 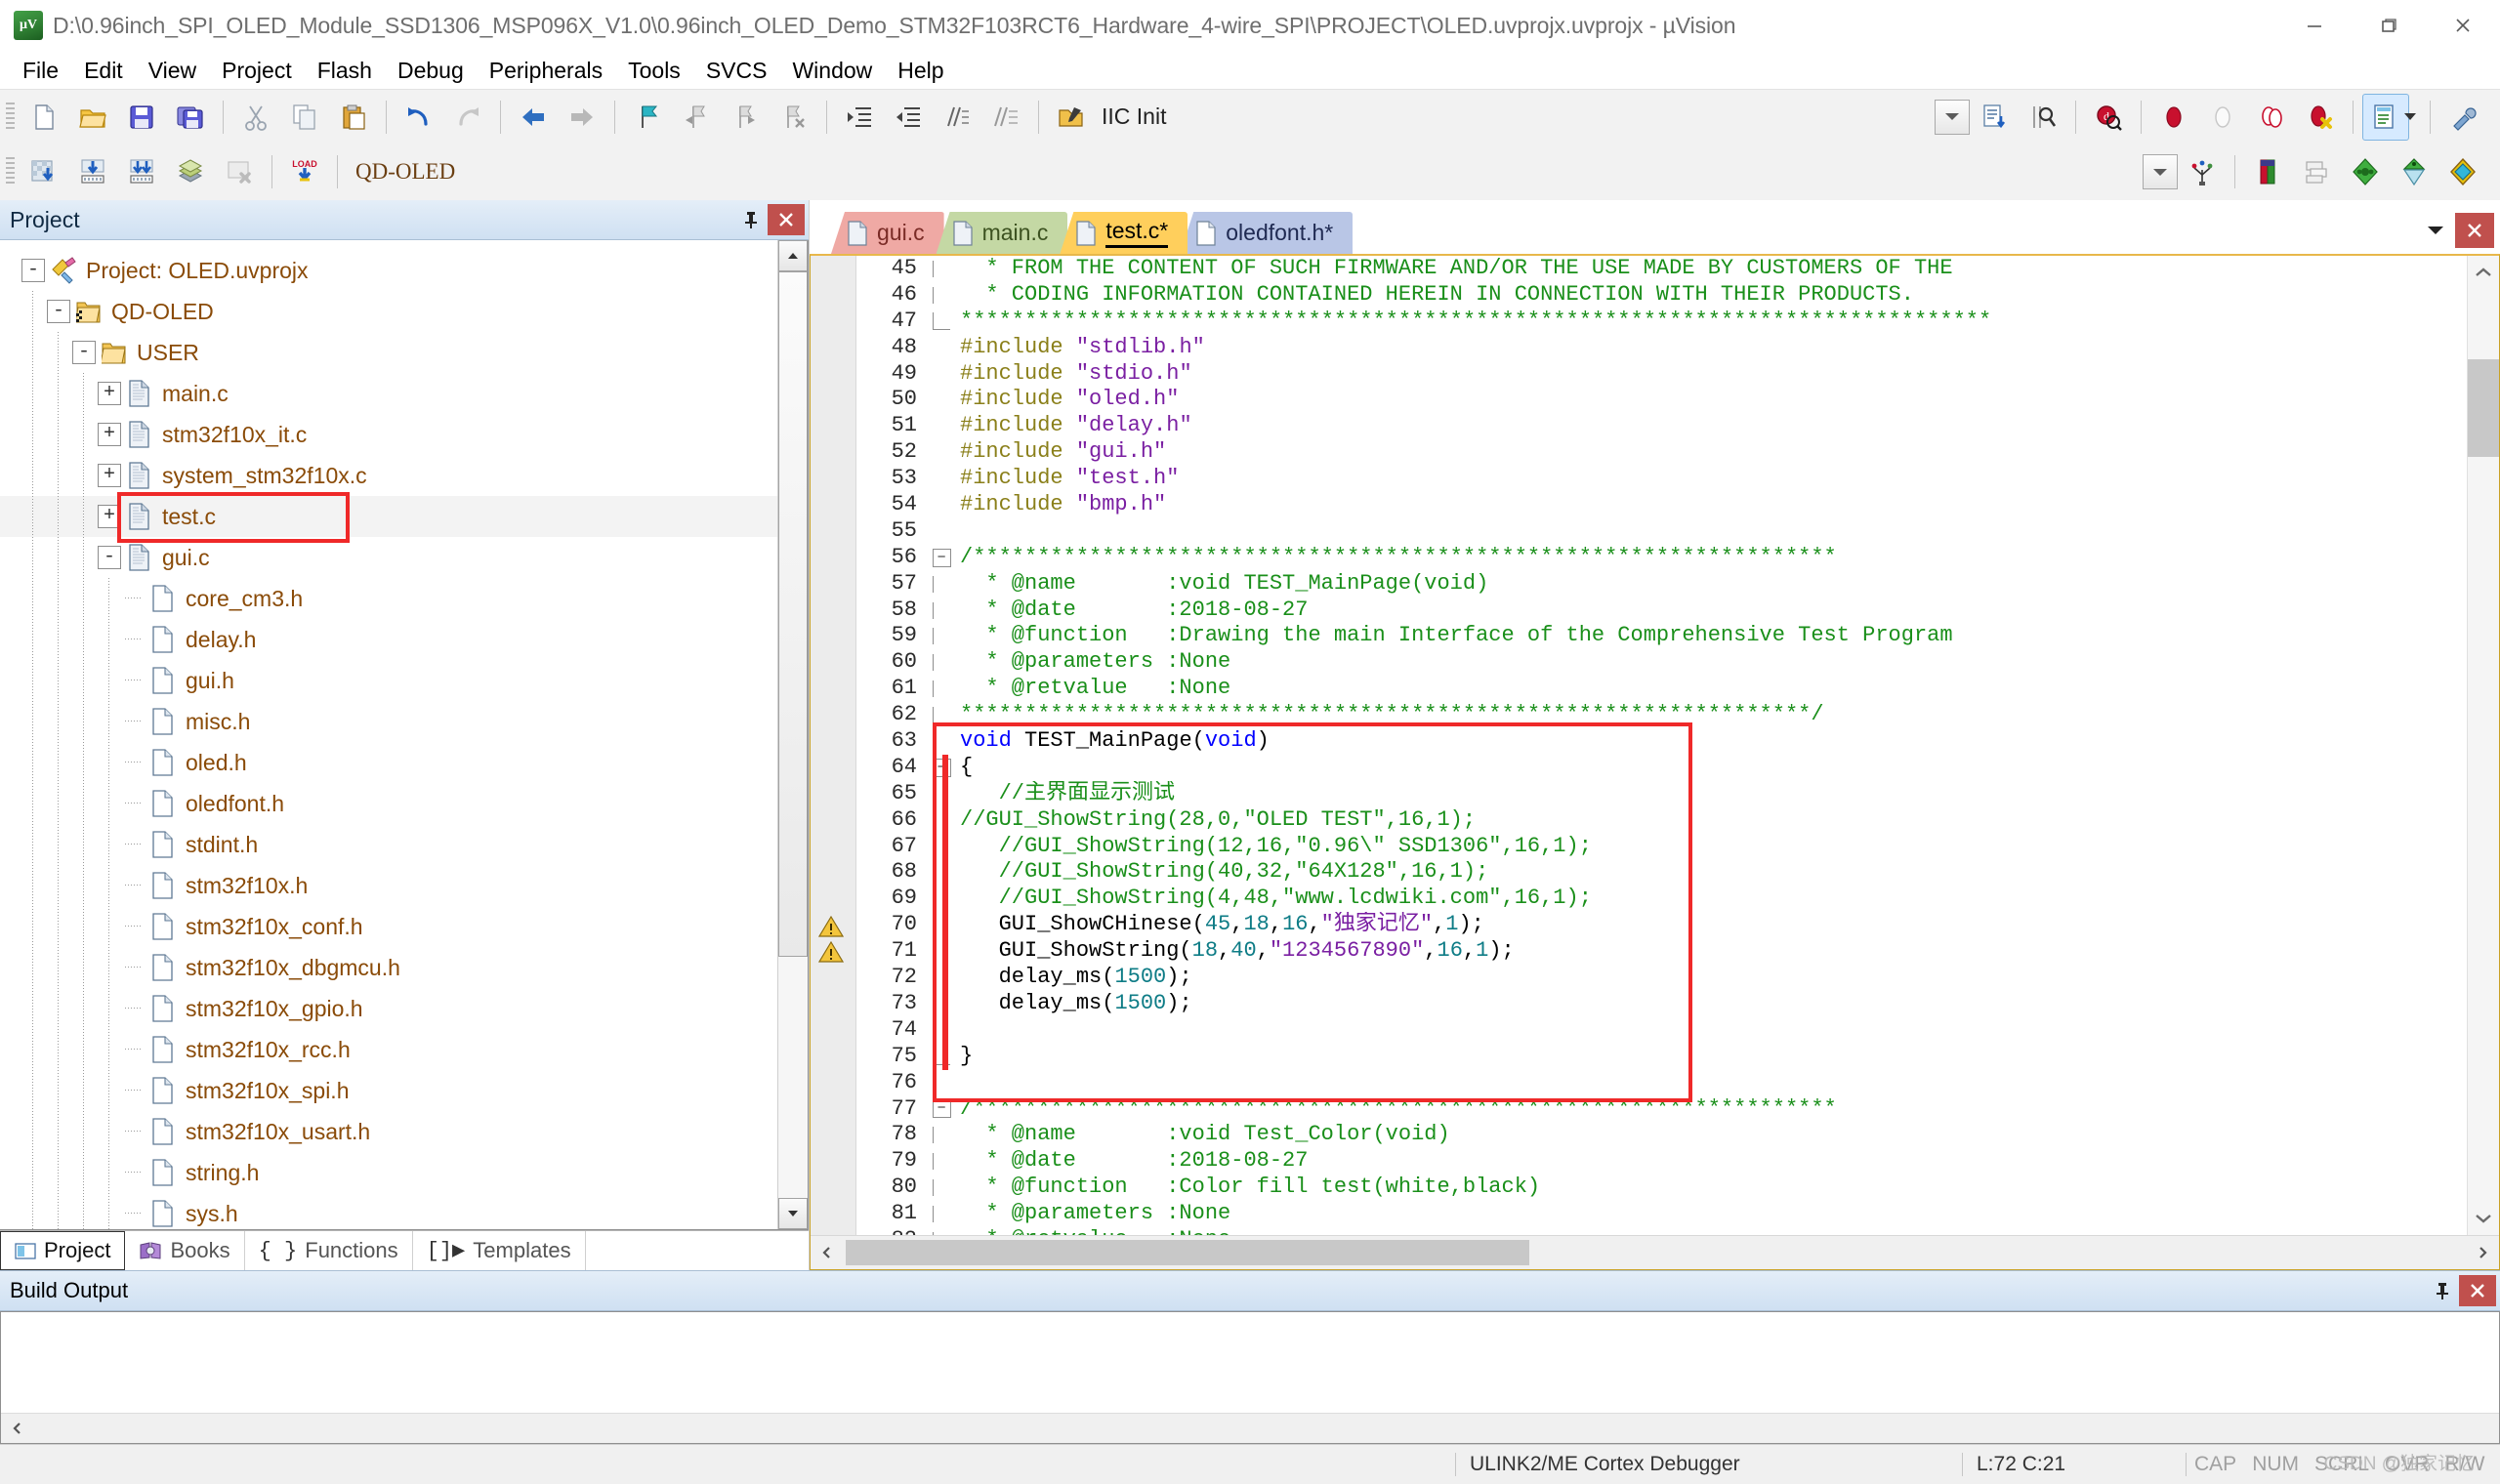 I want to click on editor-tab-test-c: test.c*, so click(x=1124, y=233).